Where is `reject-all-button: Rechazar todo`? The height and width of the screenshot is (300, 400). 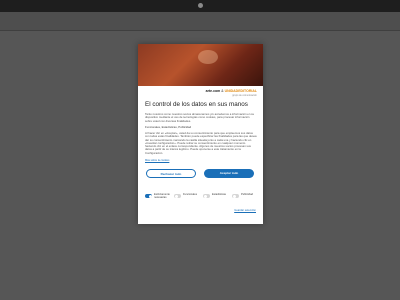 reject-all-button: Rechazar todo is located at coordinates (171, 173).